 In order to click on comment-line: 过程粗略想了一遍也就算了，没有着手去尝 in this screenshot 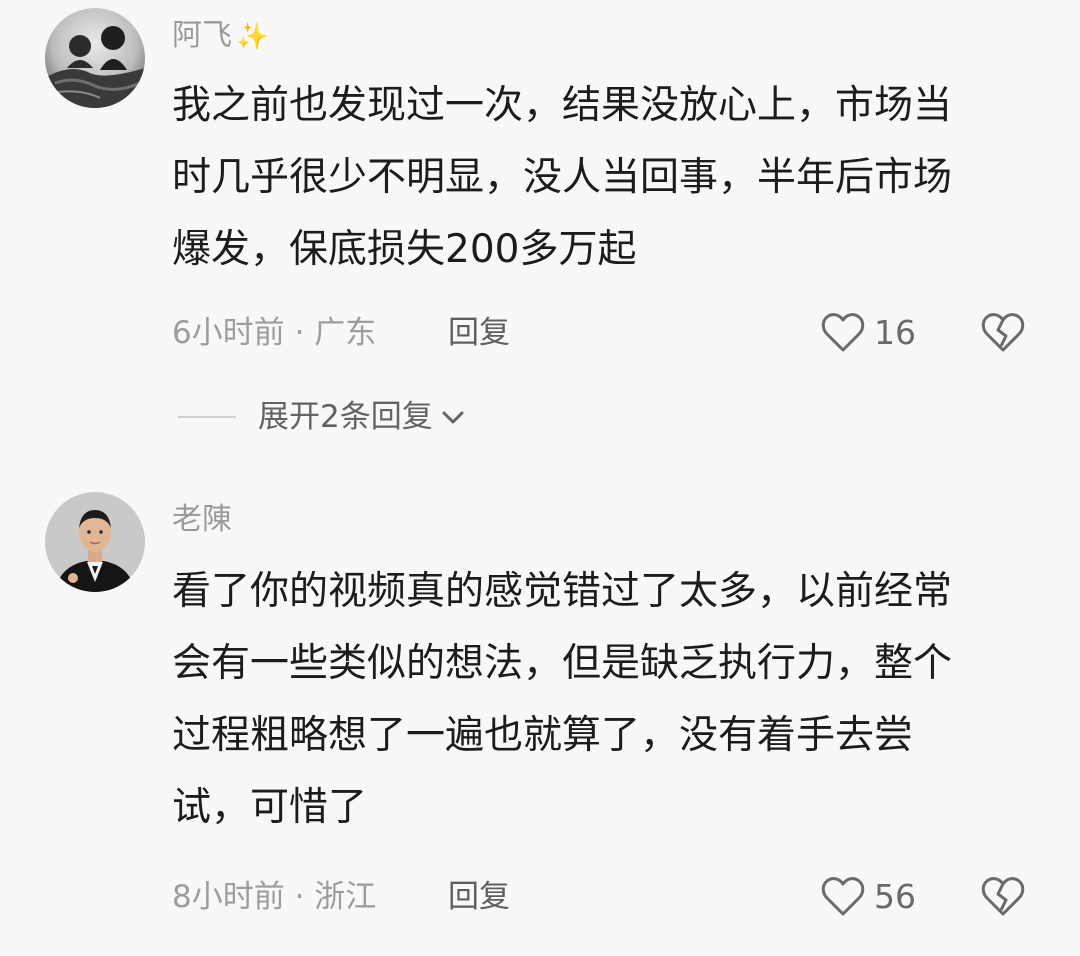, I will do `click(543, 735)`.